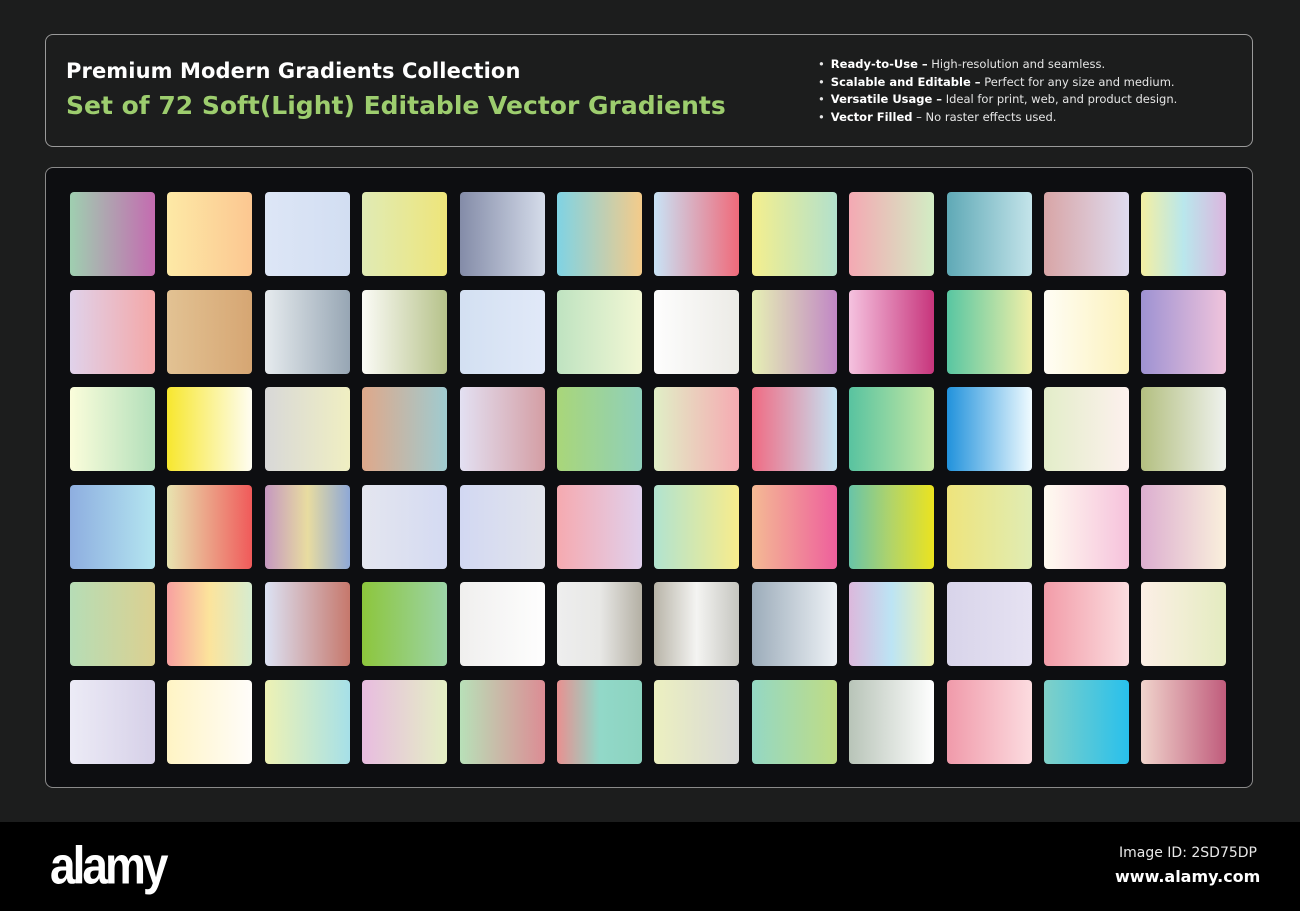  I want to click on alamy-logo: alamy, so click(109, 865).